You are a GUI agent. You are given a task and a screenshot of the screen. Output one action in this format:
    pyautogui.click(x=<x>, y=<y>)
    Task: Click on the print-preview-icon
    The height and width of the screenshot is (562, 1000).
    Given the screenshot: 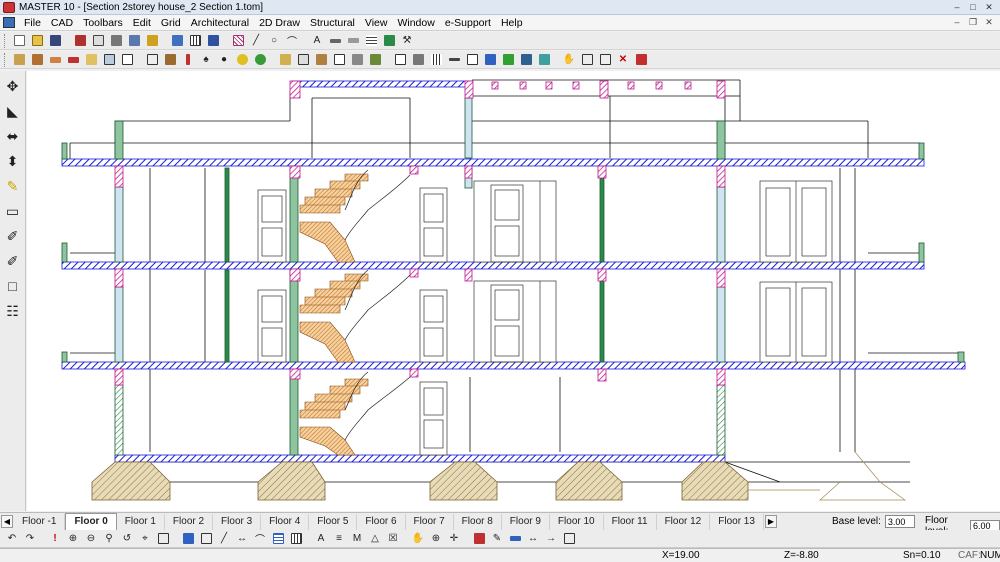 What is the action you would take?
    pyautogui.click(x=116, y=41)
    